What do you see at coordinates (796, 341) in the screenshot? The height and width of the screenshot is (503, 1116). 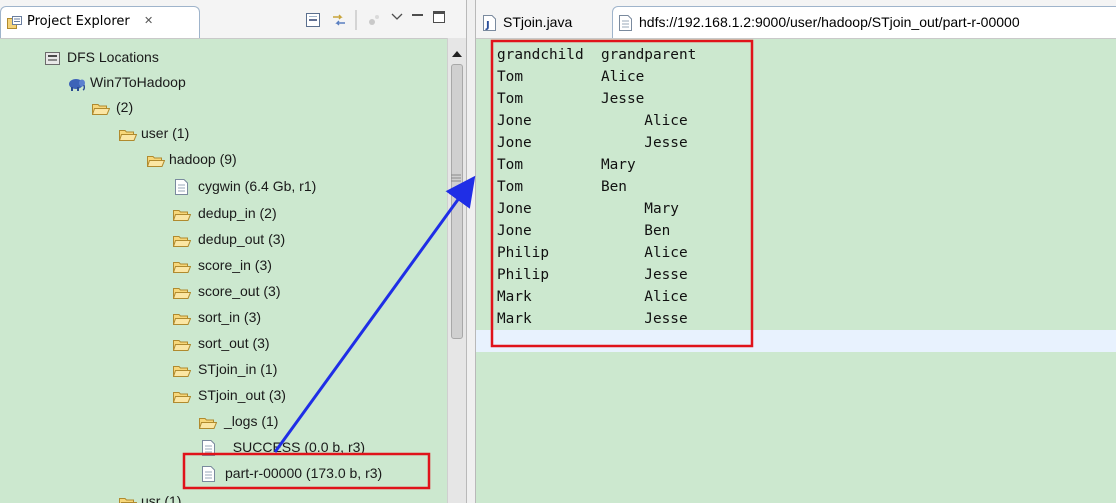 I see `current-line-highlight` at bounding box center [796, 341].